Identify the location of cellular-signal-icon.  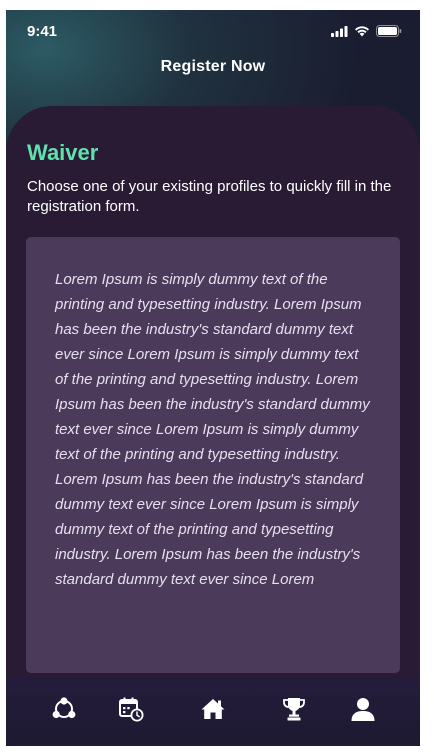
(339, 31).